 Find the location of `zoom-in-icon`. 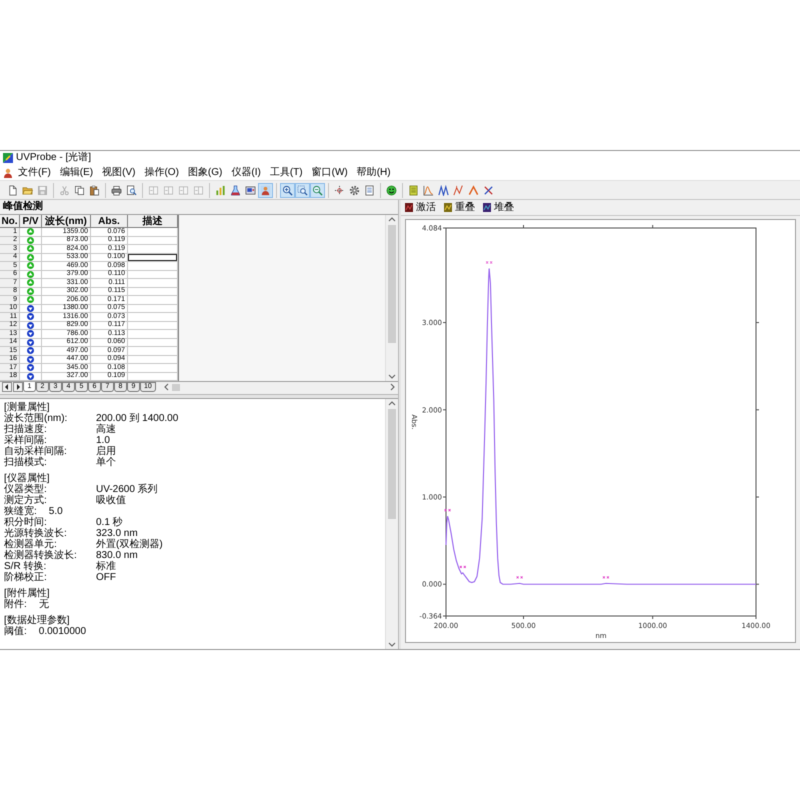

zoom-in-icon is located at coordinates (287, 190).